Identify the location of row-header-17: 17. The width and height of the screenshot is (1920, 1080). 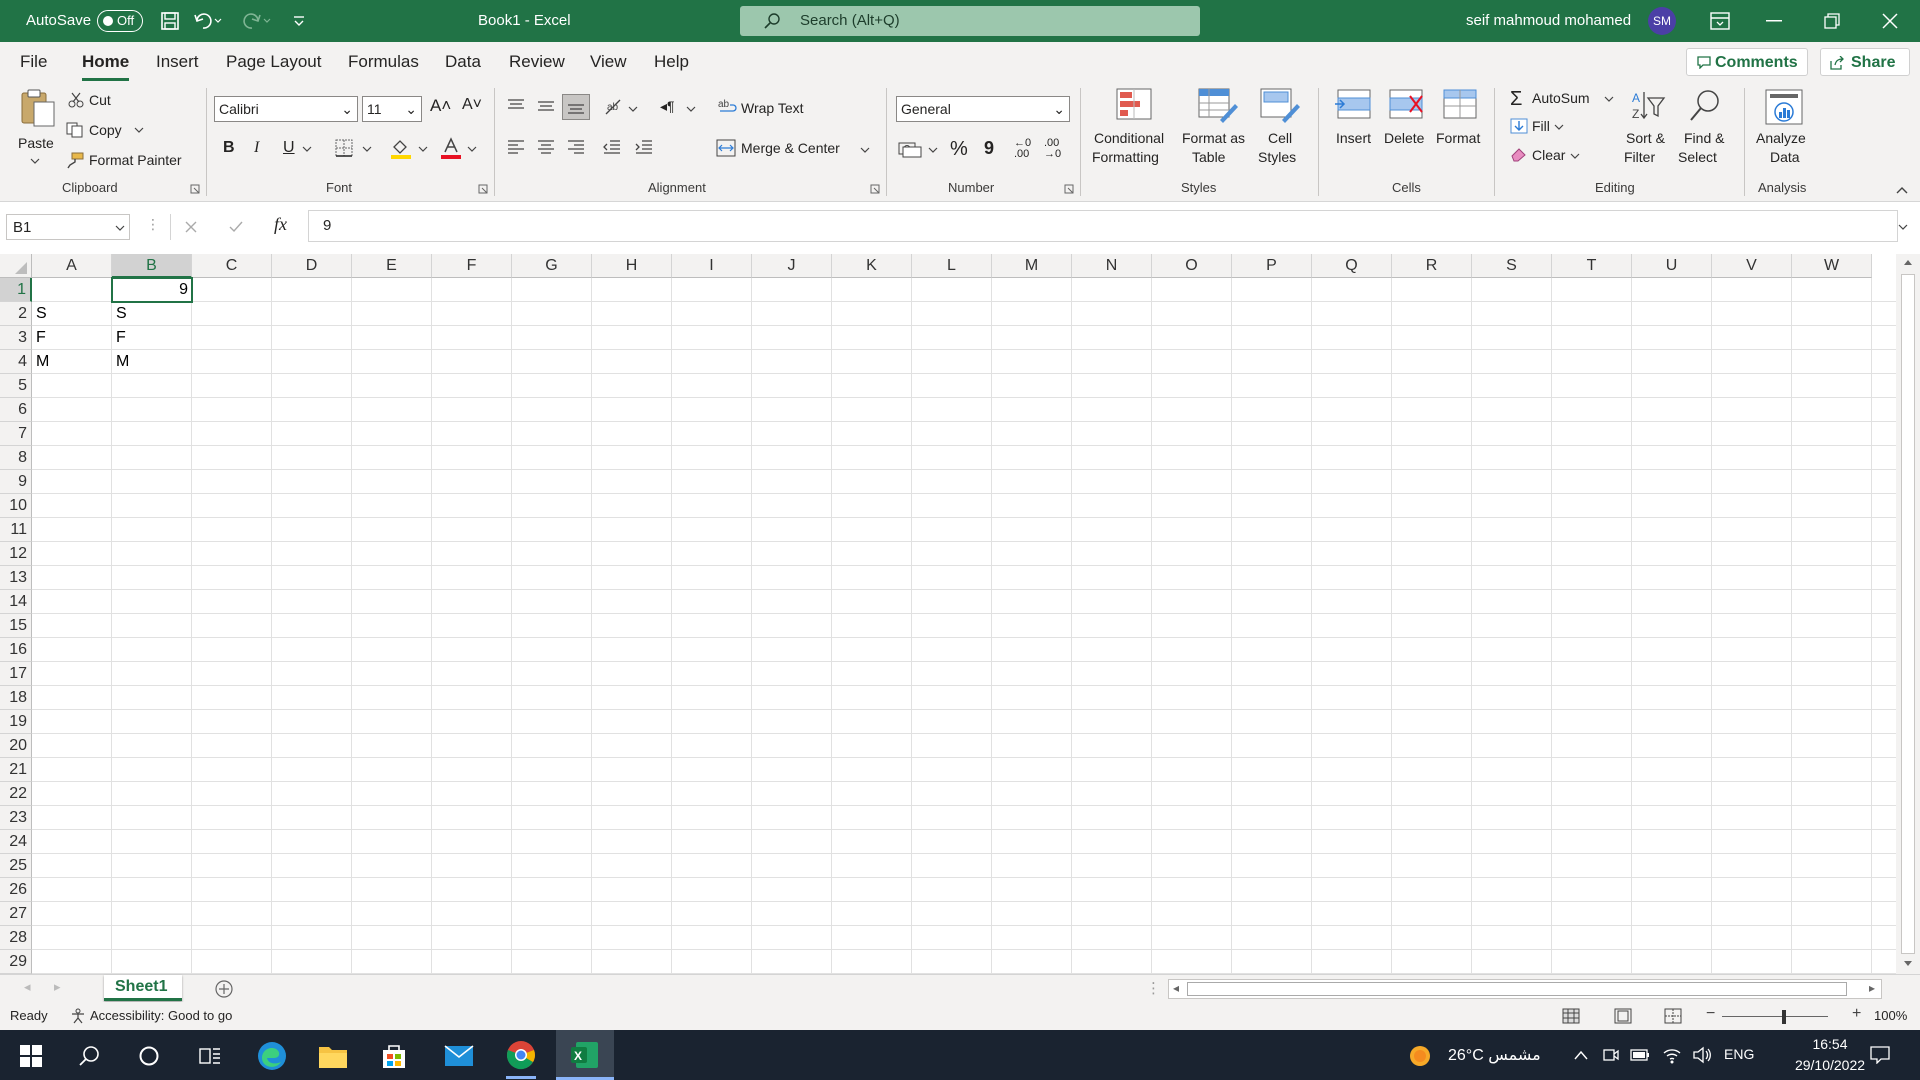
(16, 674).